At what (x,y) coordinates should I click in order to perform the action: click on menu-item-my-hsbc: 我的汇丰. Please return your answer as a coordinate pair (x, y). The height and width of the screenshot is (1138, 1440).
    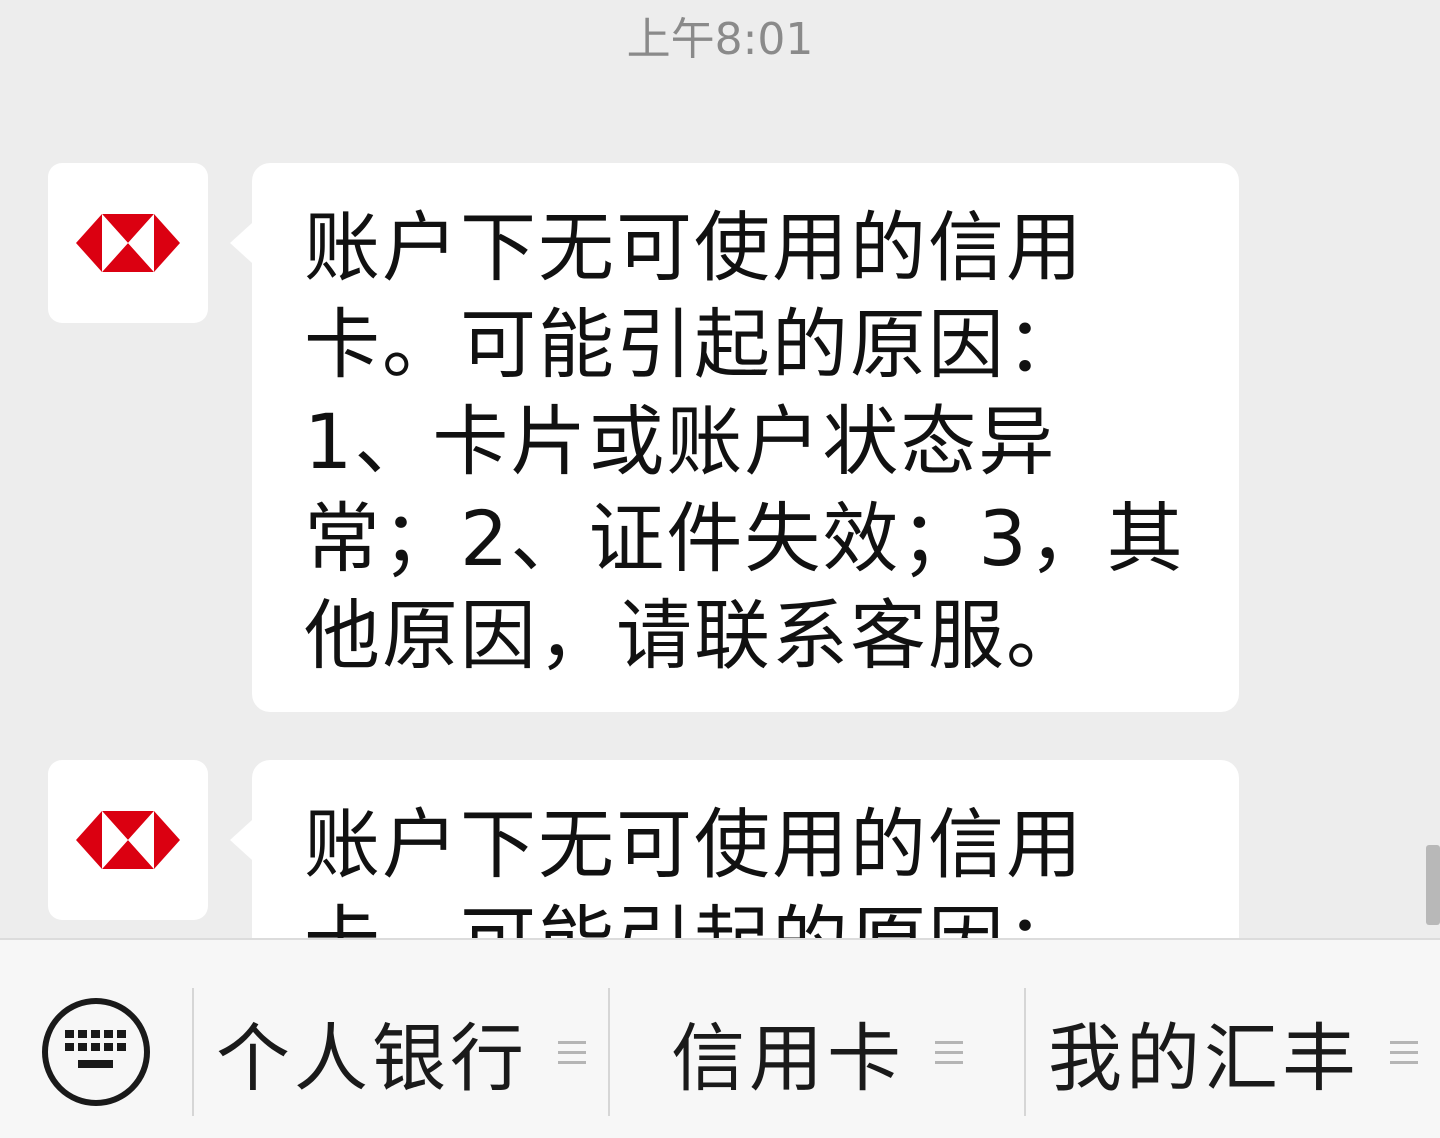
    Looking at the image, I should click on (1233, 1052).